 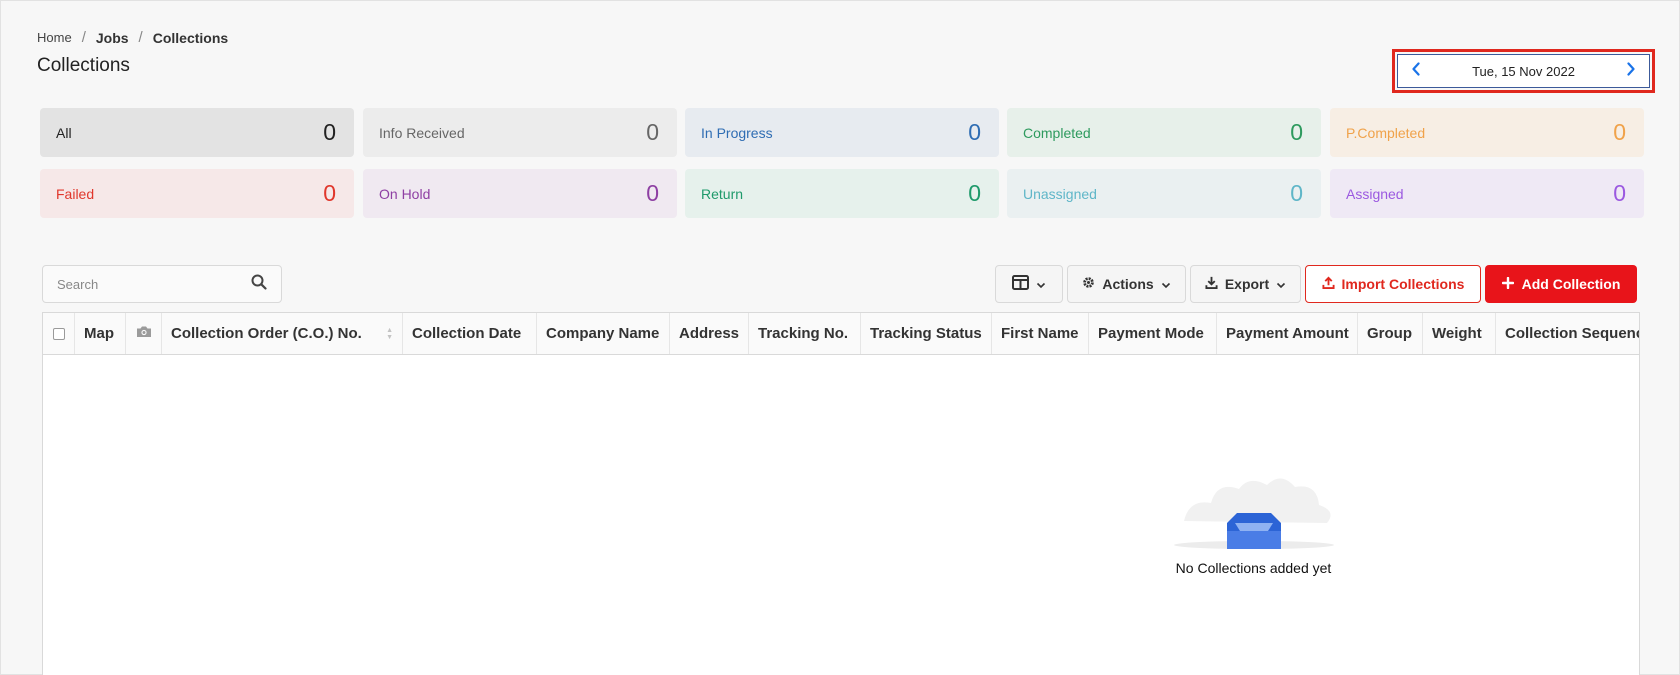 I want to click on stat-label: Unassigned, so click(x=1060, y=193).